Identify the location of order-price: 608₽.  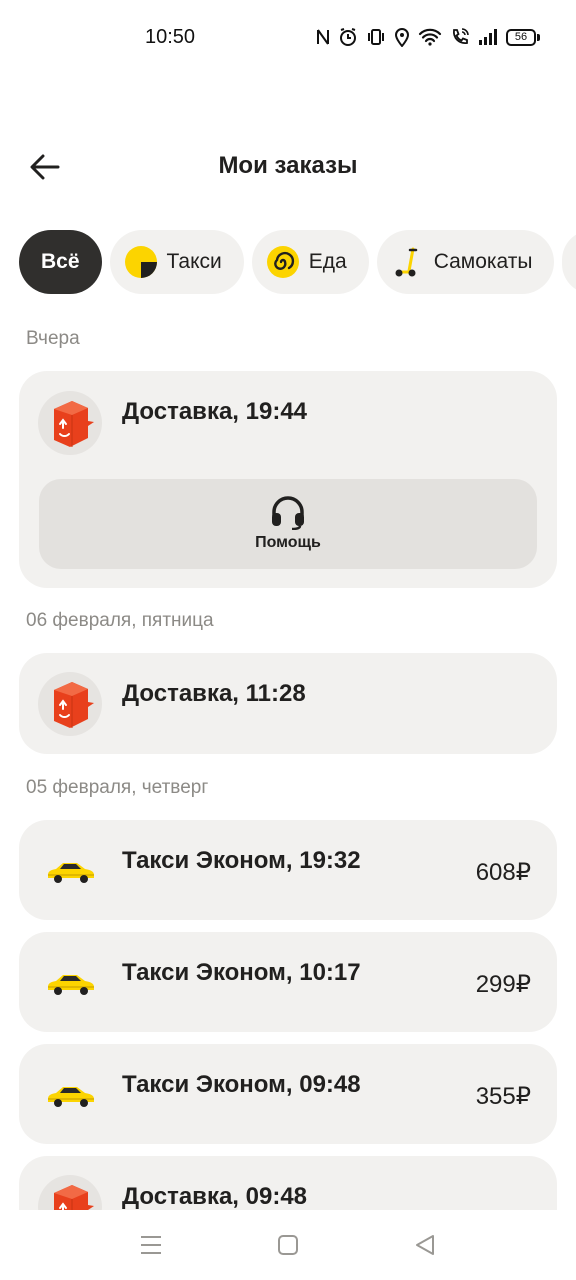
(503, 872).